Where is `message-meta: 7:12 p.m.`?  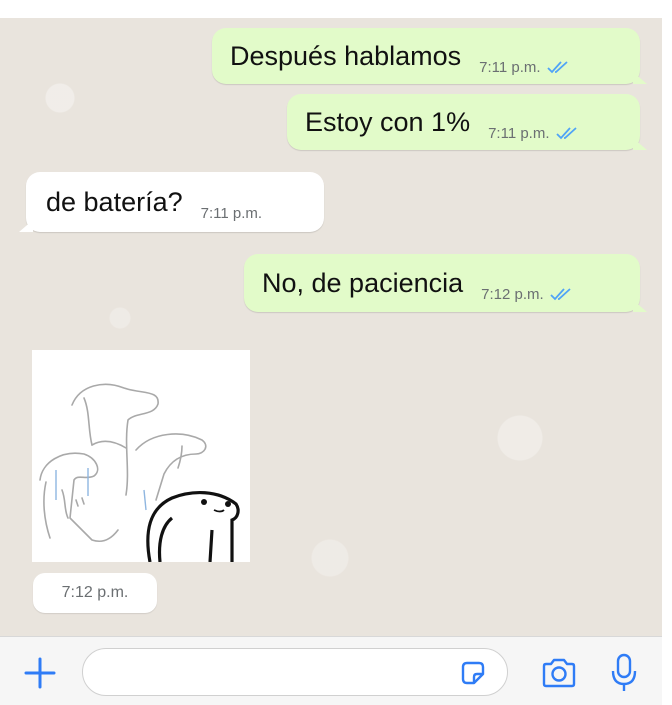 message-meta: 7:12 p.m. is located at coordinates (527, 294).